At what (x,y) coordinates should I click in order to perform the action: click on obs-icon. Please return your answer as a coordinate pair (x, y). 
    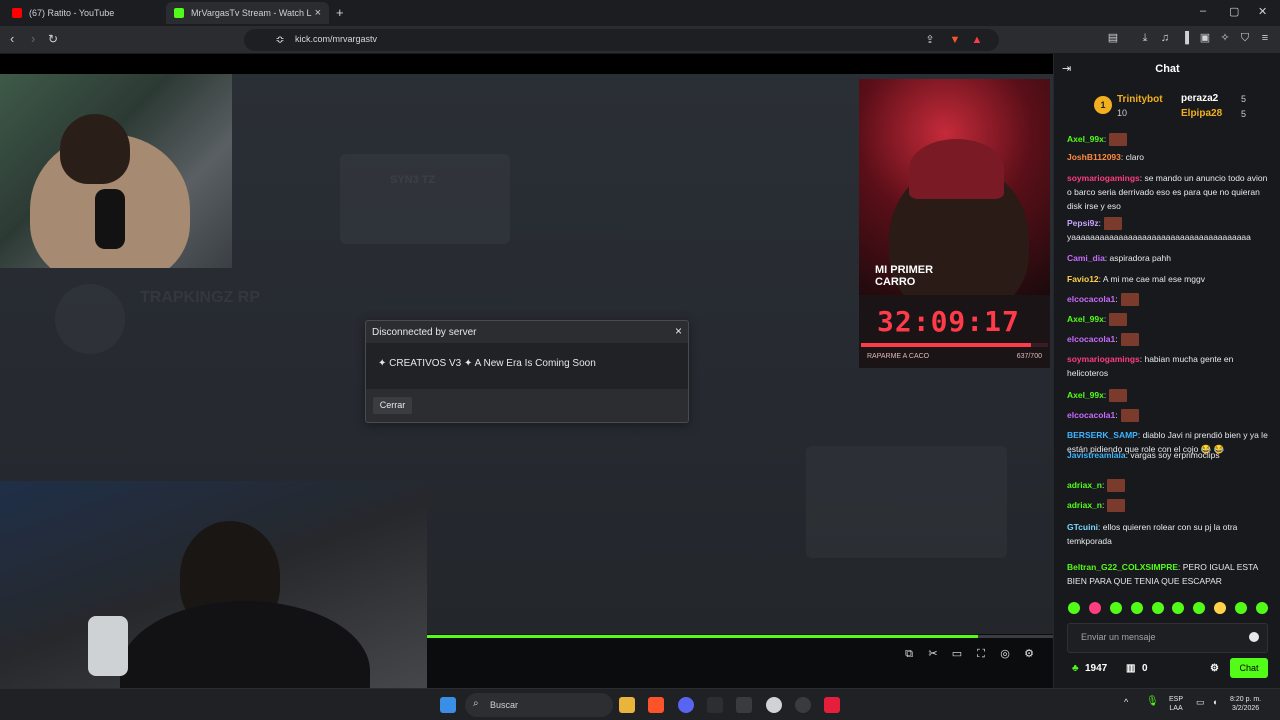
    Looking at the image, I should click on (774, 705).